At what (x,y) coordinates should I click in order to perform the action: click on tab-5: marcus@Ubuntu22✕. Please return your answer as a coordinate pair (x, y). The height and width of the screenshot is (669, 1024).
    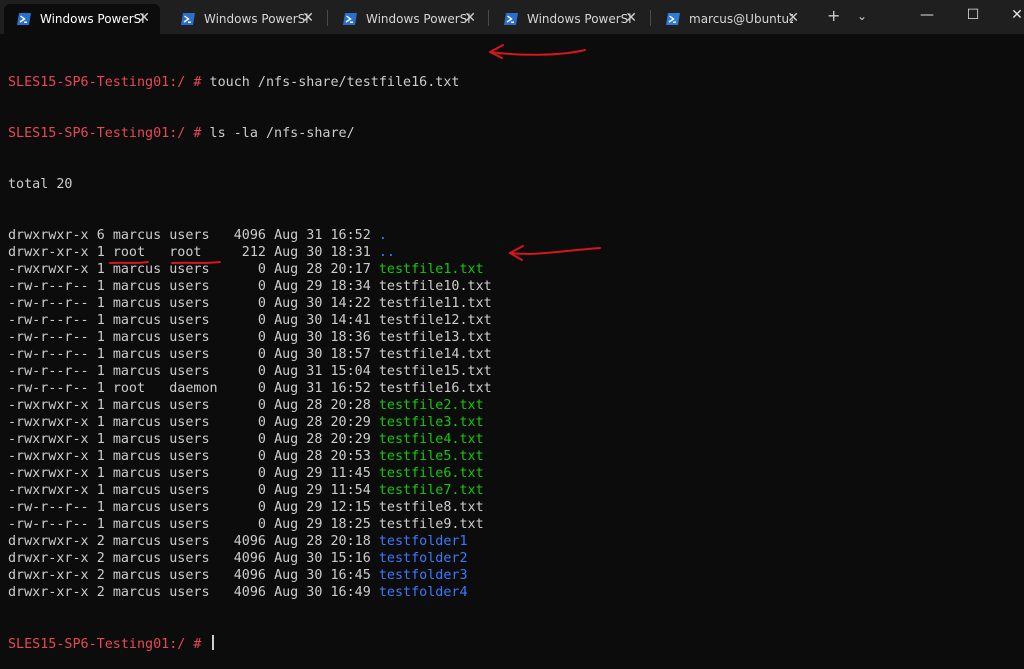
    Looking at the image, I should click on (731, 19).